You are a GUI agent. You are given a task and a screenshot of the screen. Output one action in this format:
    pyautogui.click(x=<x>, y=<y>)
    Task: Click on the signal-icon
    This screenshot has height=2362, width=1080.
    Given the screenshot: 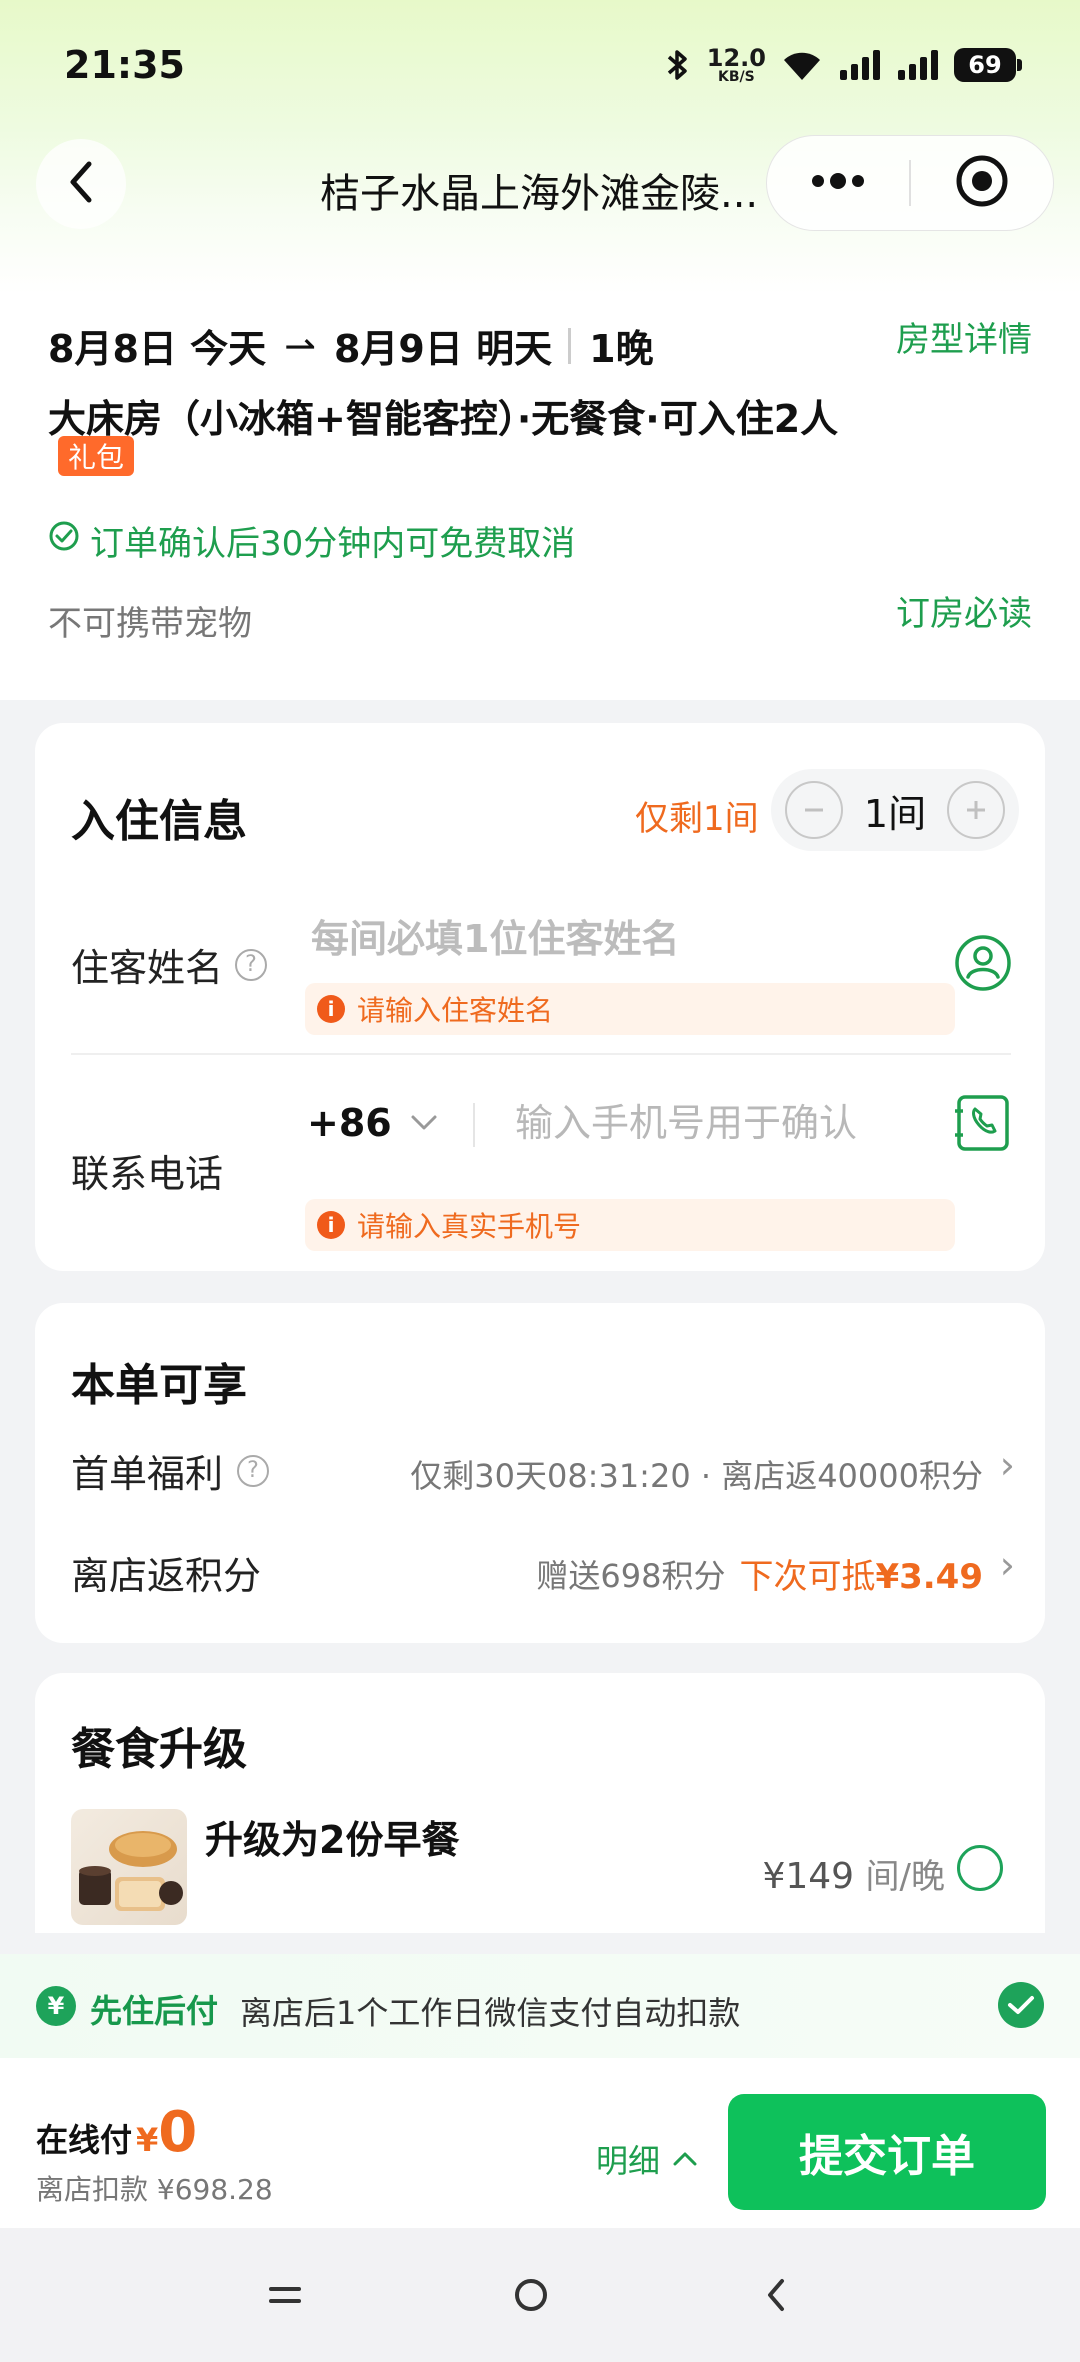 What is the action you would take?
    pyautogui.click(x=860, y=65)
    